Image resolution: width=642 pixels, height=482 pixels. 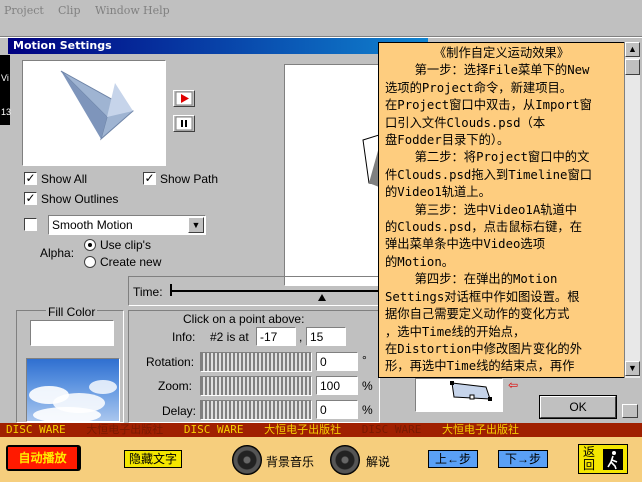 I want to click on distortion-preview, so click(x=459, y=395).